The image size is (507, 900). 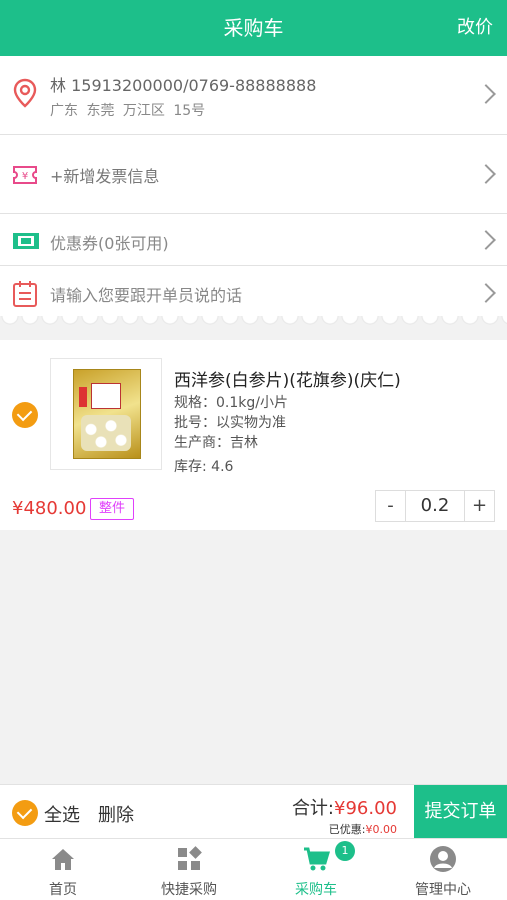 I want to click on coupon-row: 优惠券(0张可用), so click(x=253, y=240).